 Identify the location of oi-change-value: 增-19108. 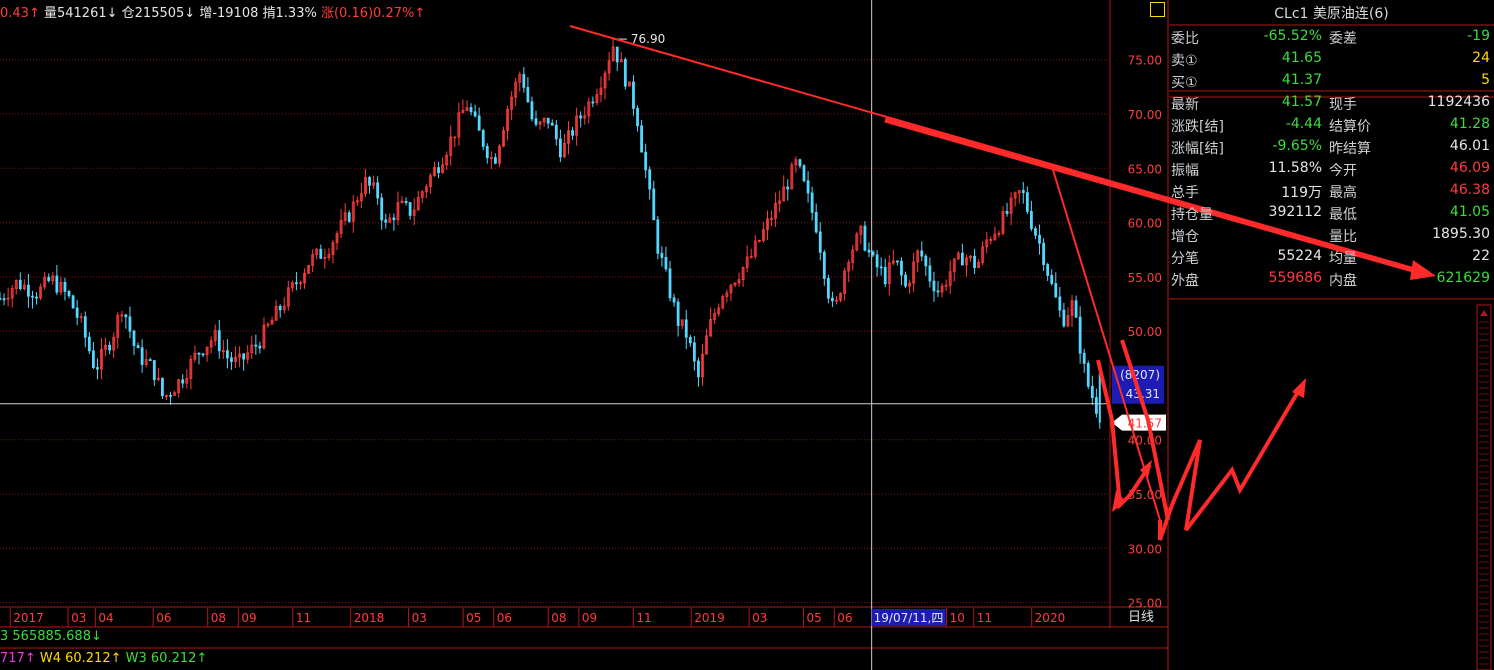
(229, 13).